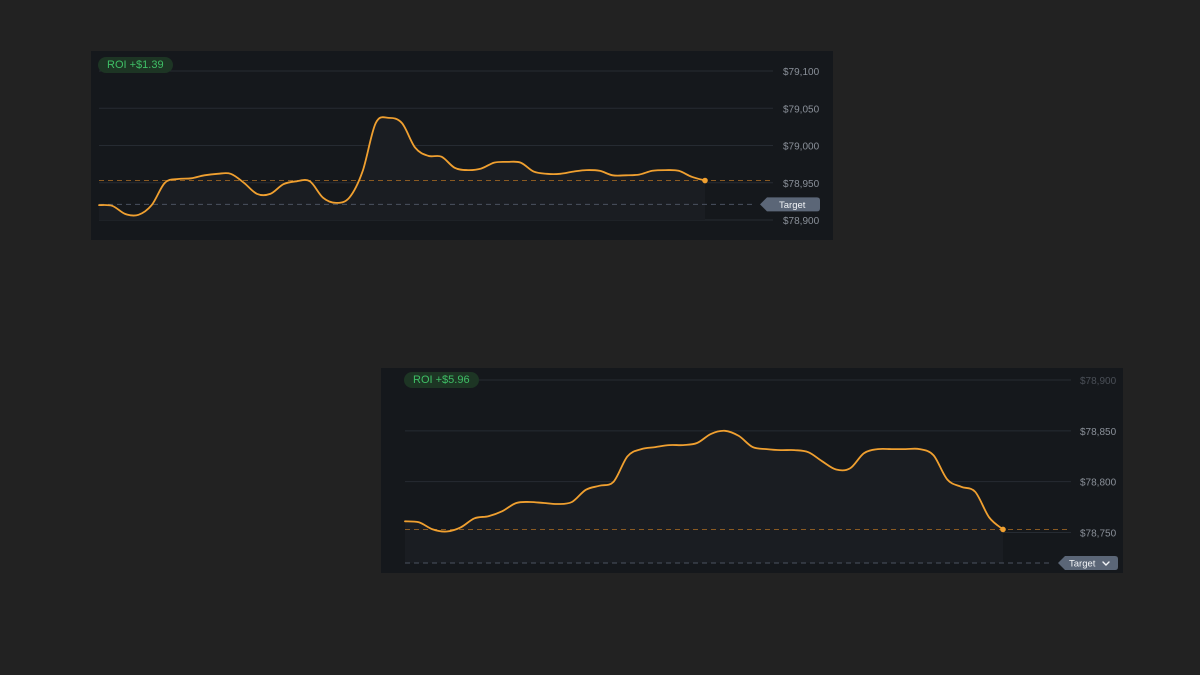 This screenshot has height=675, width=1200. I want to click on y-tick-label: $79,100, so click(801, 72).